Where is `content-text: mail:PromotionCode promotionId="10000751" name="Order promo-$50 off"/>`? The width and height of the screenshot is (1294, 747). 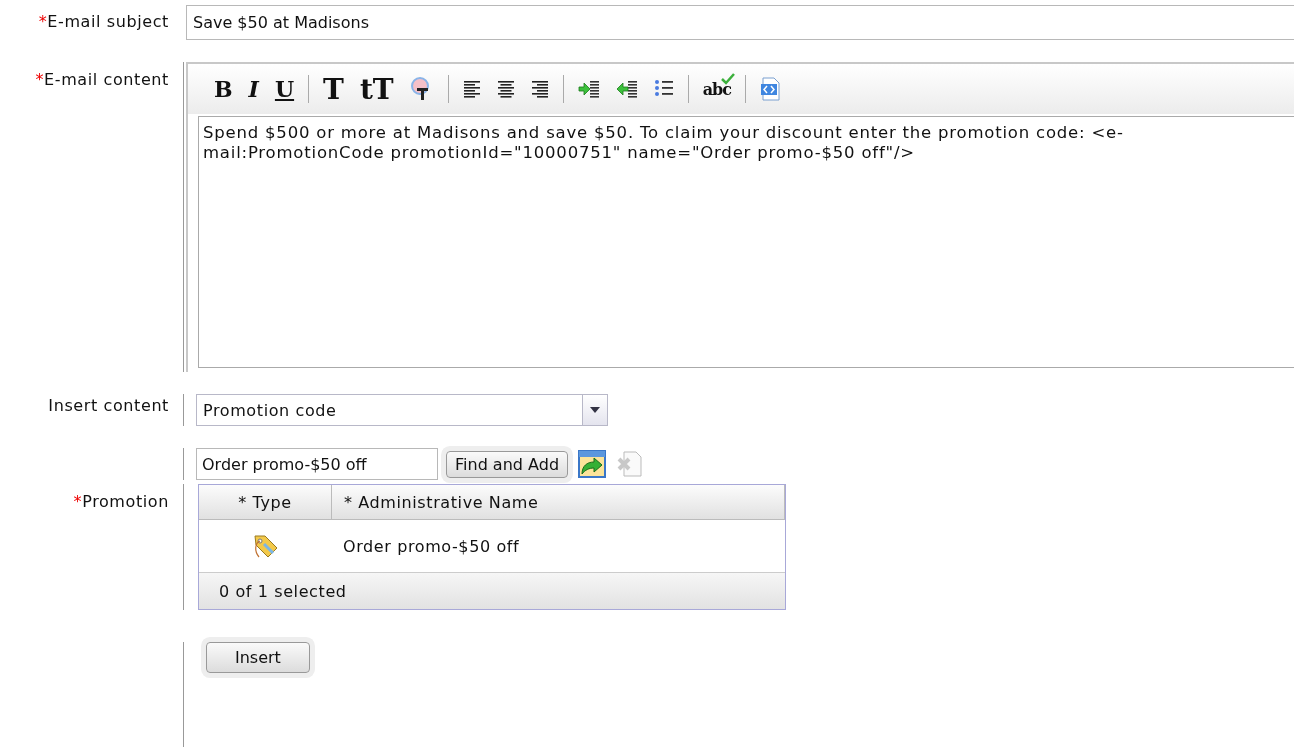 content-text: mail:PromotionCode promotionId="10000751" name="Order promo-$50 off"/> is located at coordinates (559, 153).